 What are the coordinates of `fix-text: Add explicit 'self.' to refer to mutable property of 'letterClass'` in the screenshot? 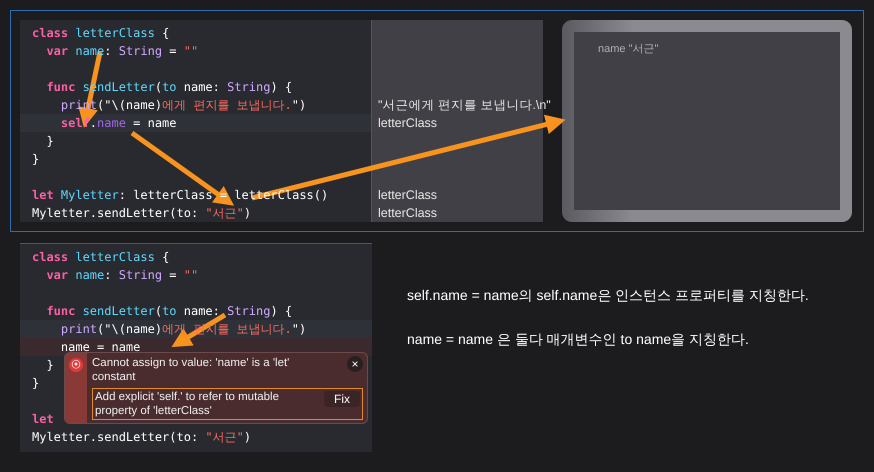 It's located at (187, 404).